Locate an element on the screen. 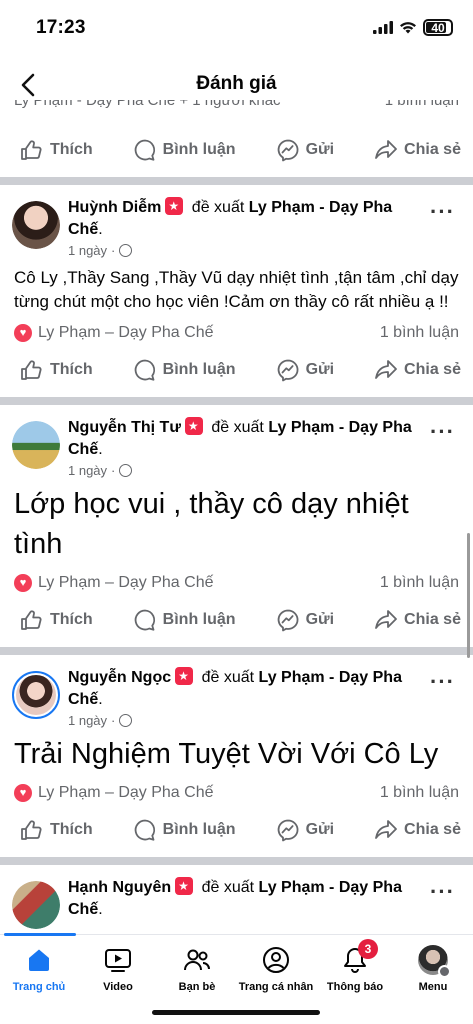 The height and width of the screenshot is (1024, 473). battery-level: 40 is located at coordinates (438, 27).